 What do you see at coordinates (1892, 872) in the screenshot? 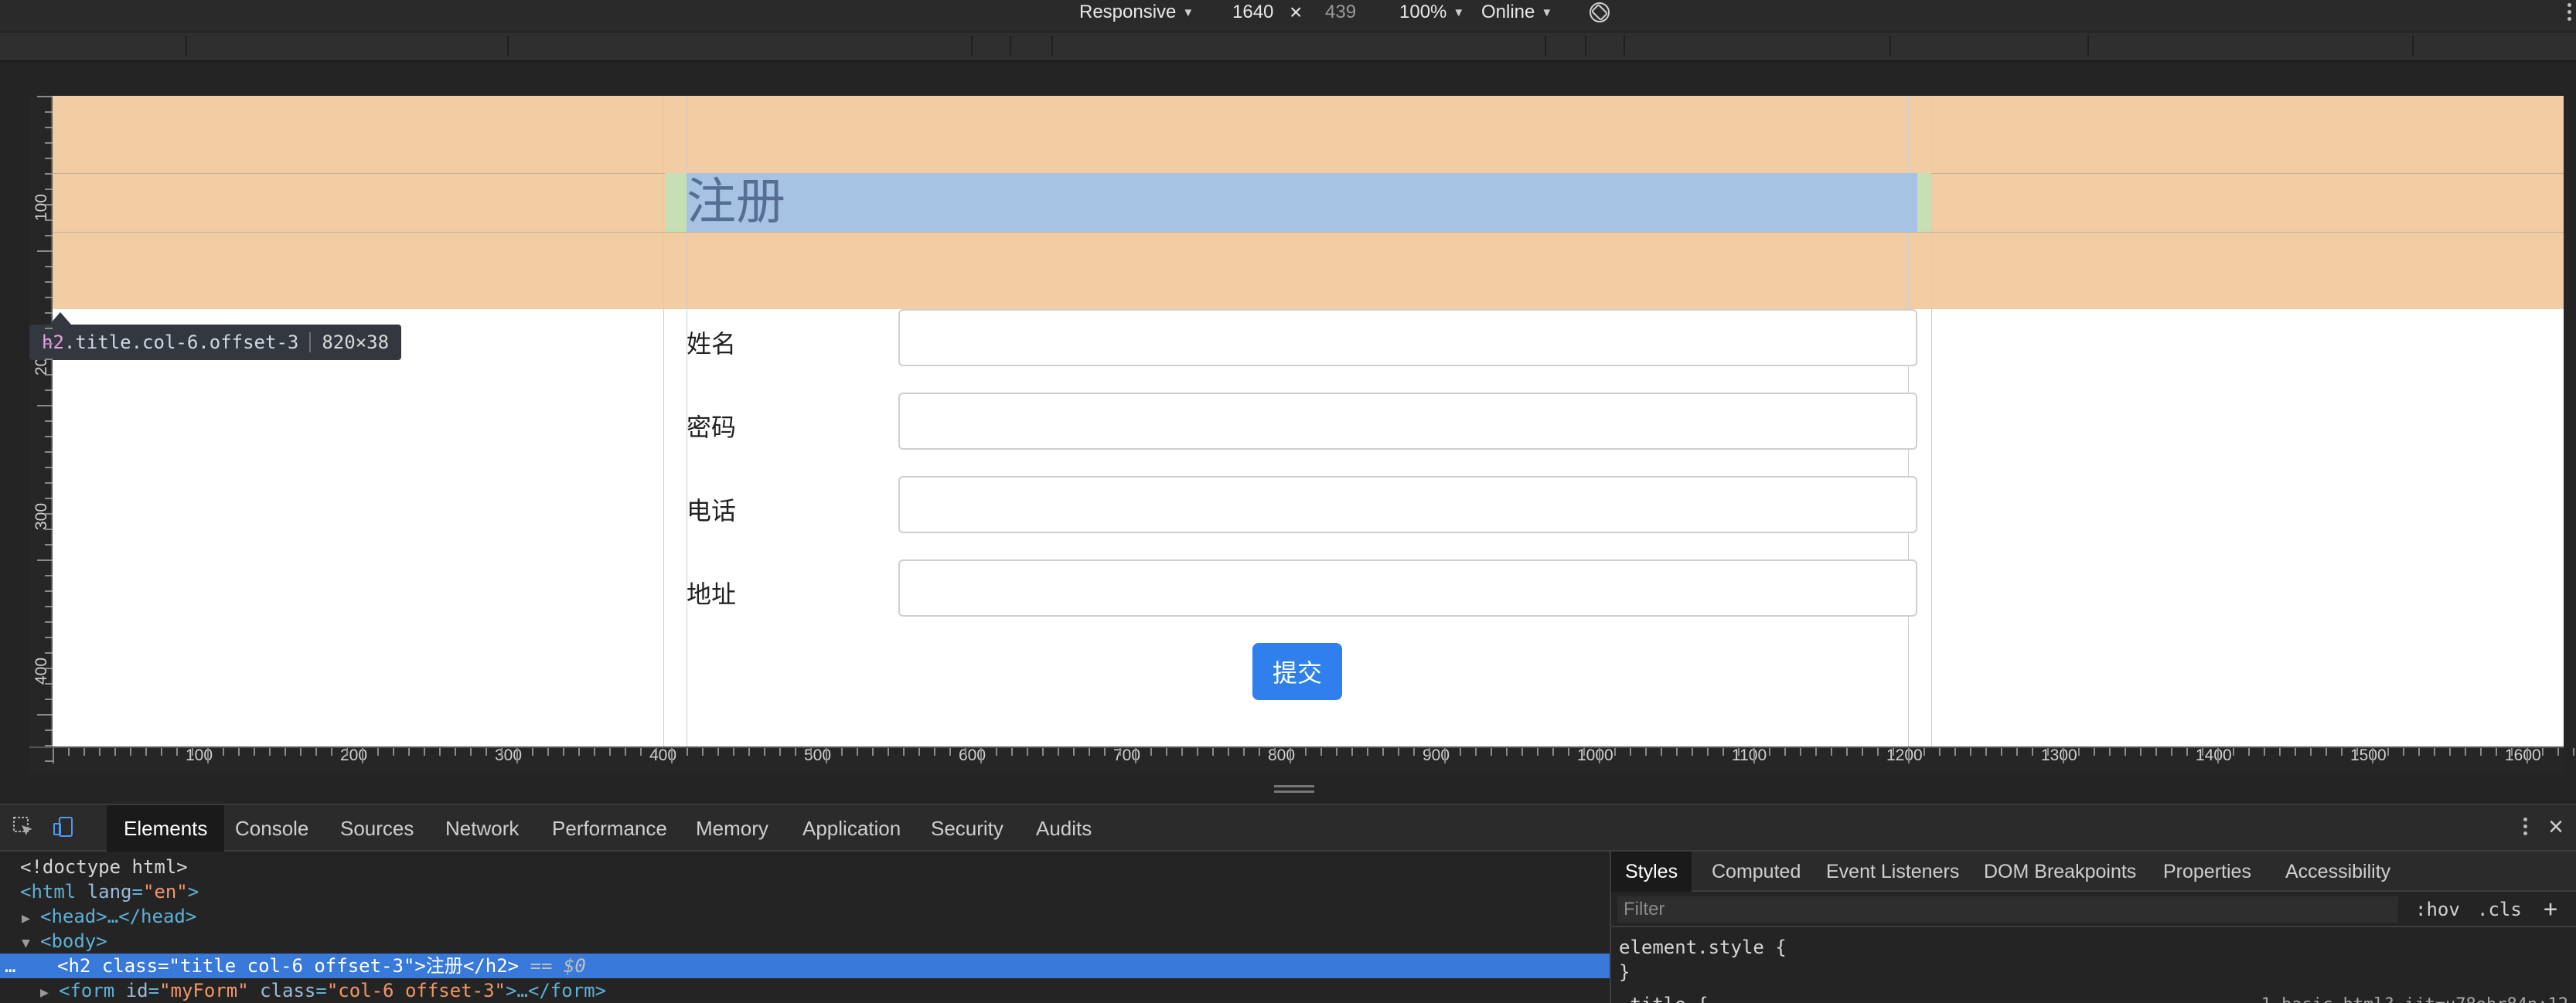
I see `tab-event-listeners: Event Listeners` at bounding box center [1892, 872].